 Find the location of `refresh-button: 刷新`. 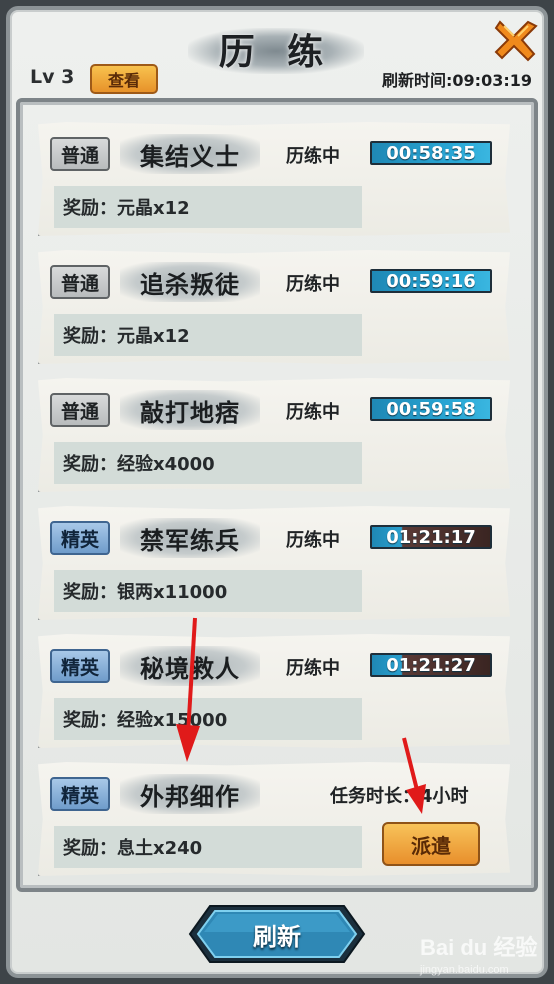

refresh-button: 刷新 is located at coordinates (277, 934).